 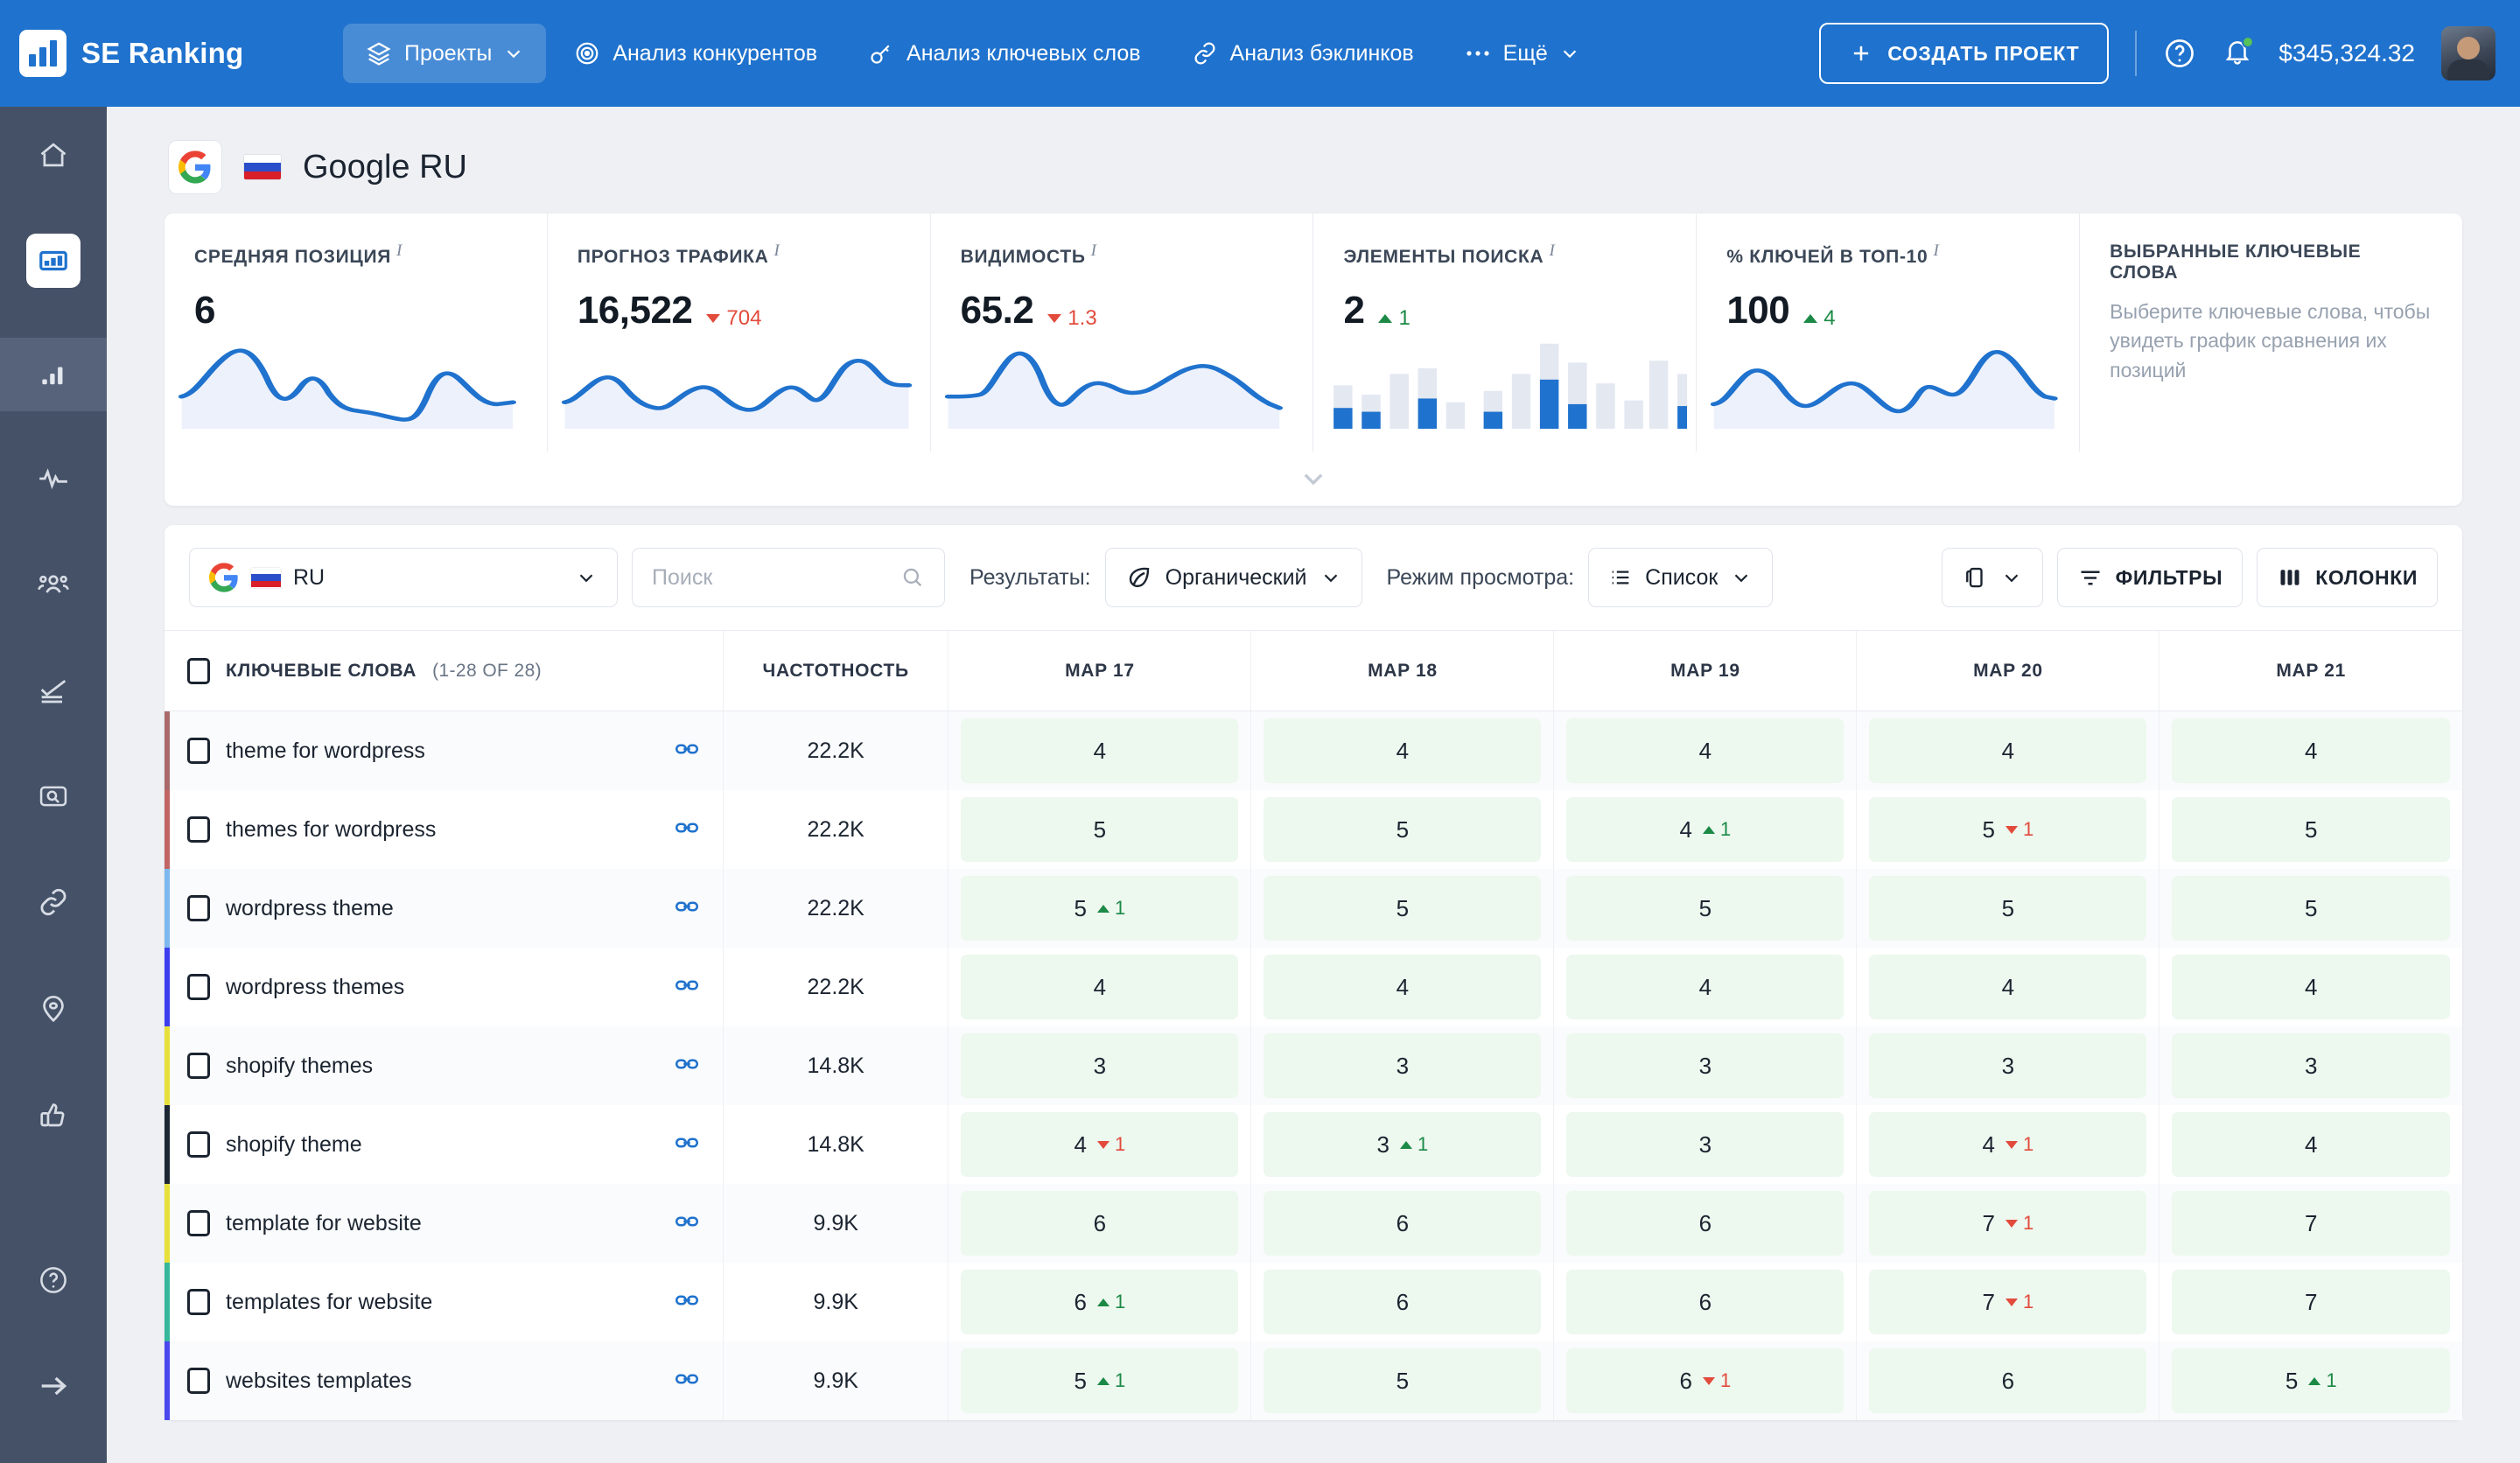 What do you see at coordinates (2310, 670) in the screenshot?
I see `column-header-date-5: MAP 21` at bounding box center [2310, 670].